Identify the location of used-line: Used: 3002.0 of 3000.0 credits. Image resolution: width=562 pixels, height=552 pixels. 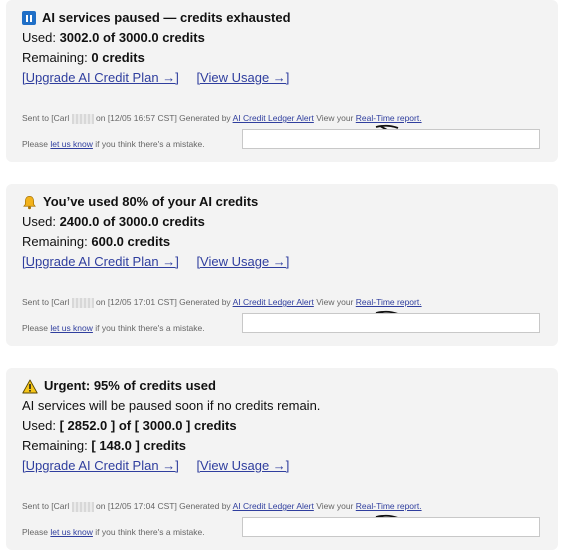
(113, 37).